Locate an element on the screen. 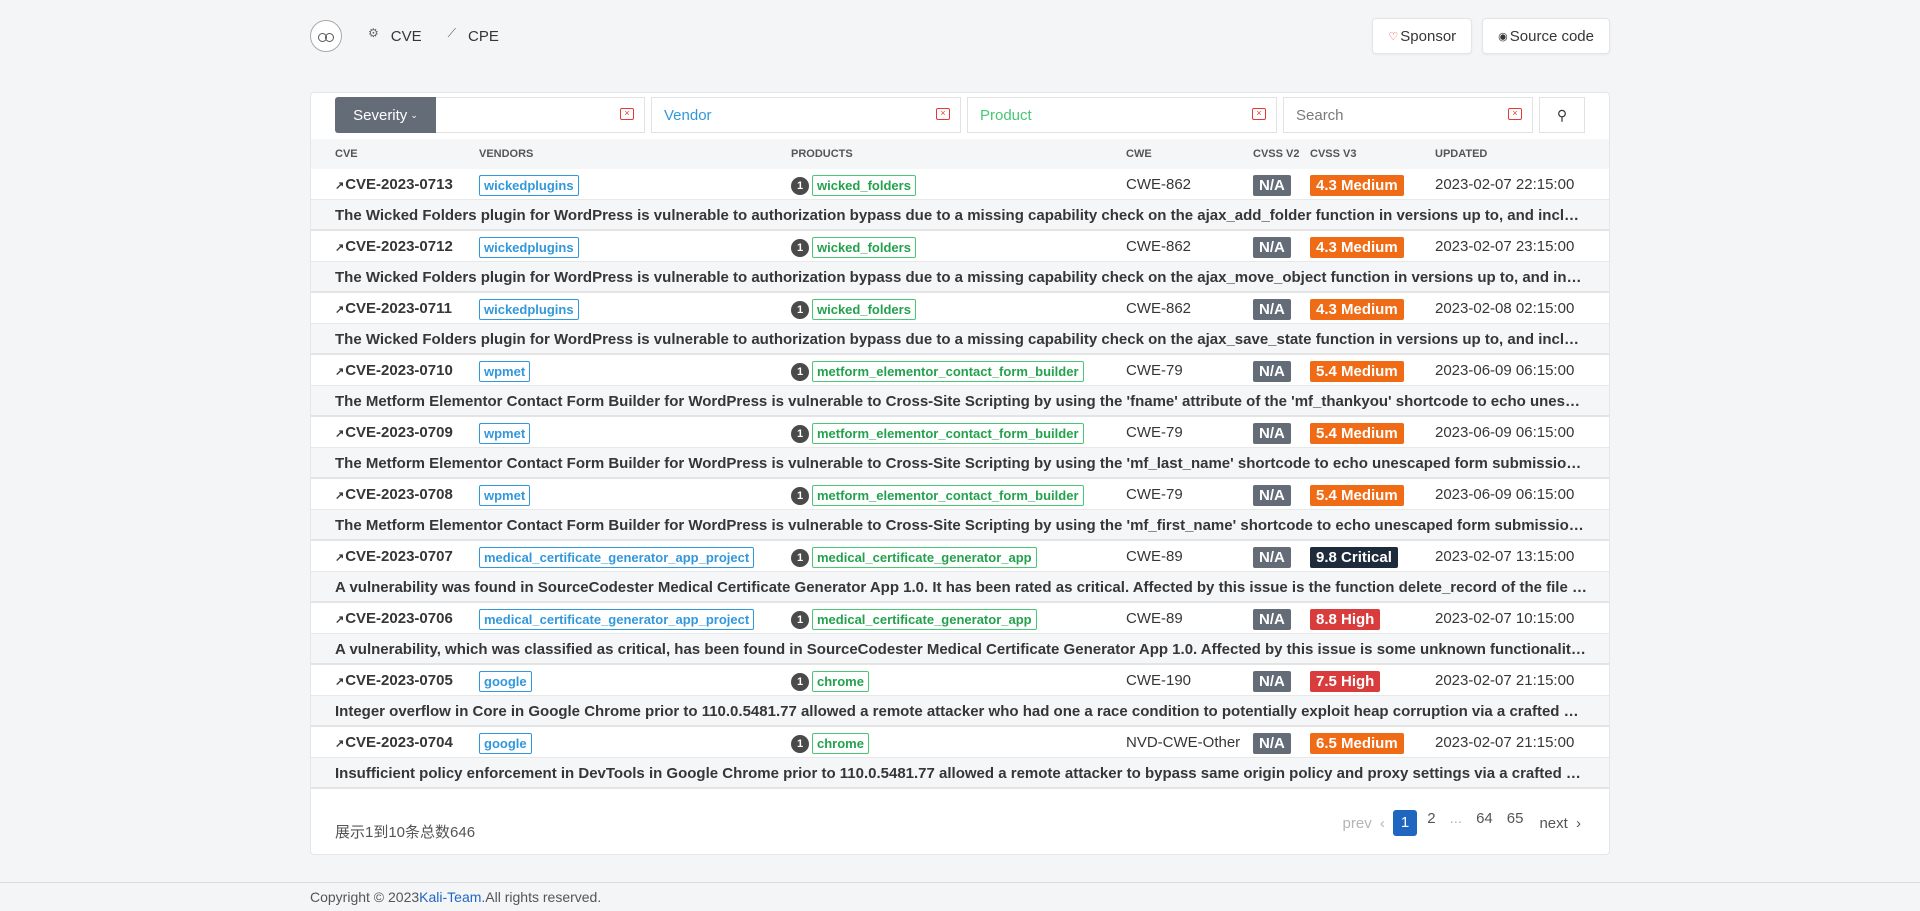  cve-link: ↗CVE-2023-0710 is located at coordinates (394, 370).